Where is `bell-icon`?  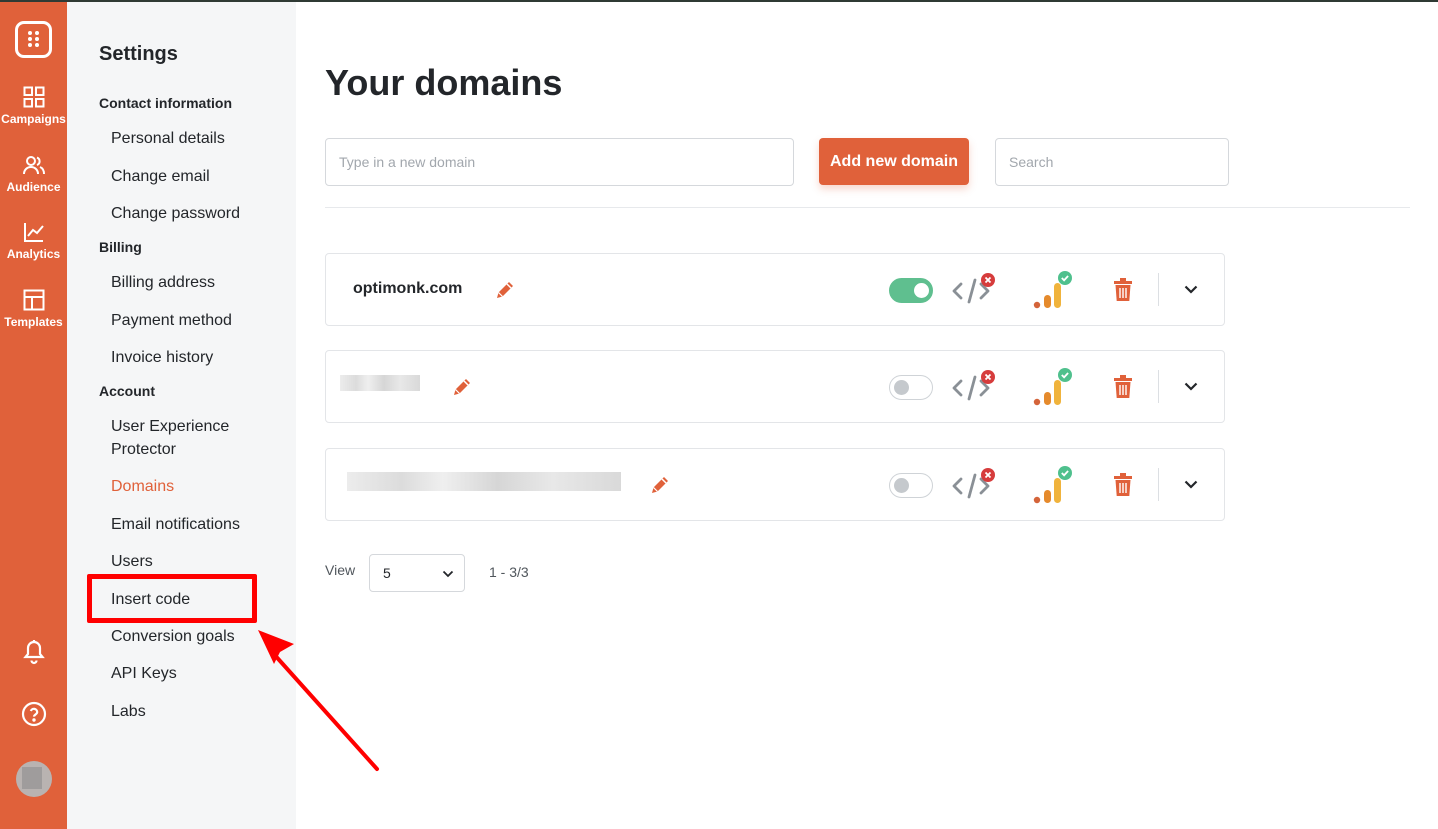 bell-icon is located at coordinates (33, 652).